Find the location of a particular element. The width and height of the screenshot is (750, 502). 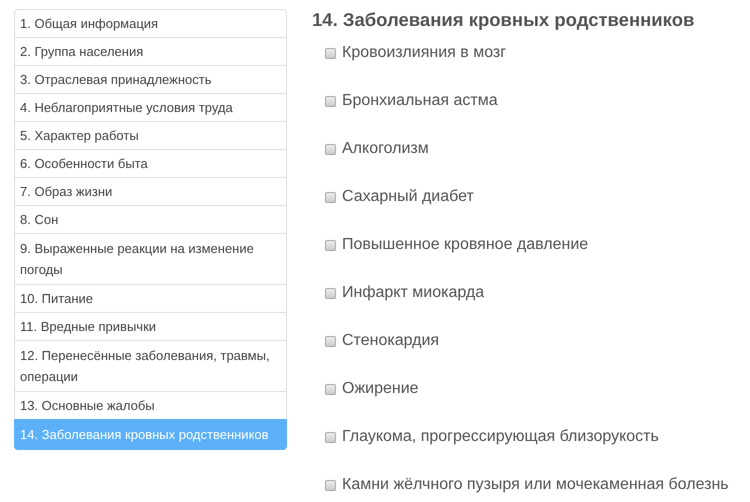

checkbox-label: Бронхиальная астма is located at coordinates (420, 101).